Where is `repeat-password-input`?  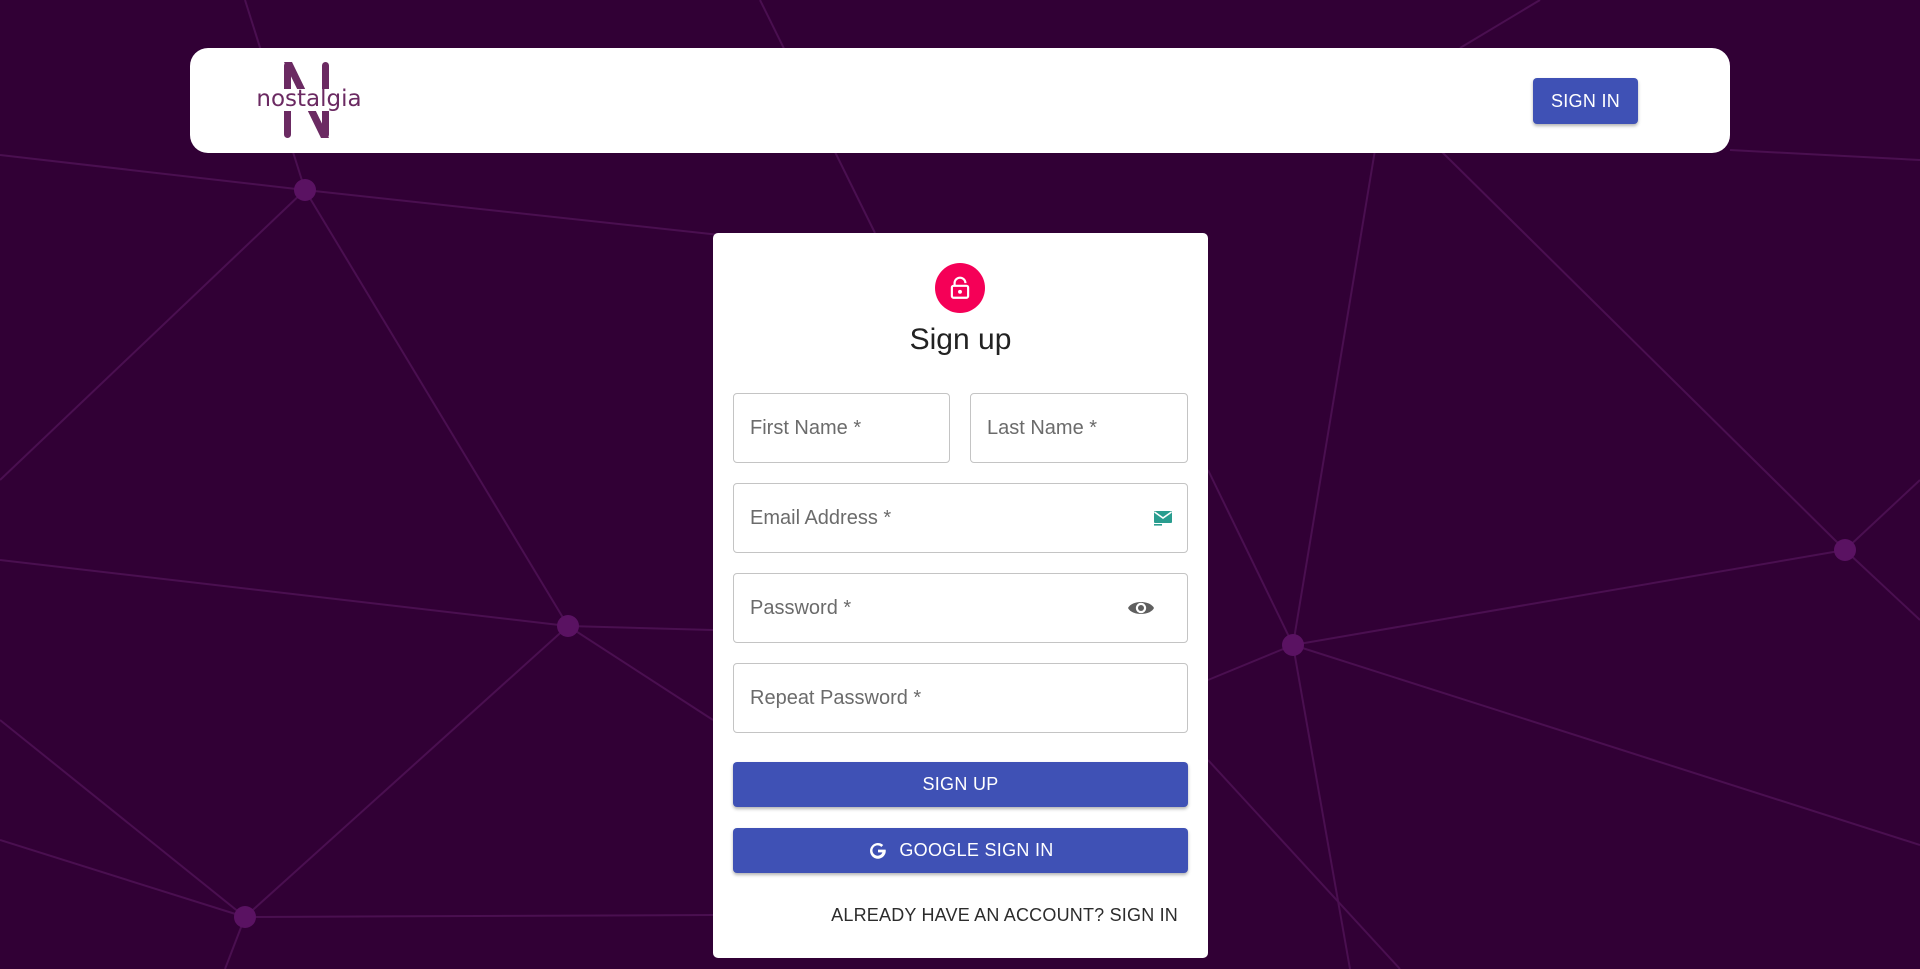 repeat-password-input is located at coordinates (960, 698).